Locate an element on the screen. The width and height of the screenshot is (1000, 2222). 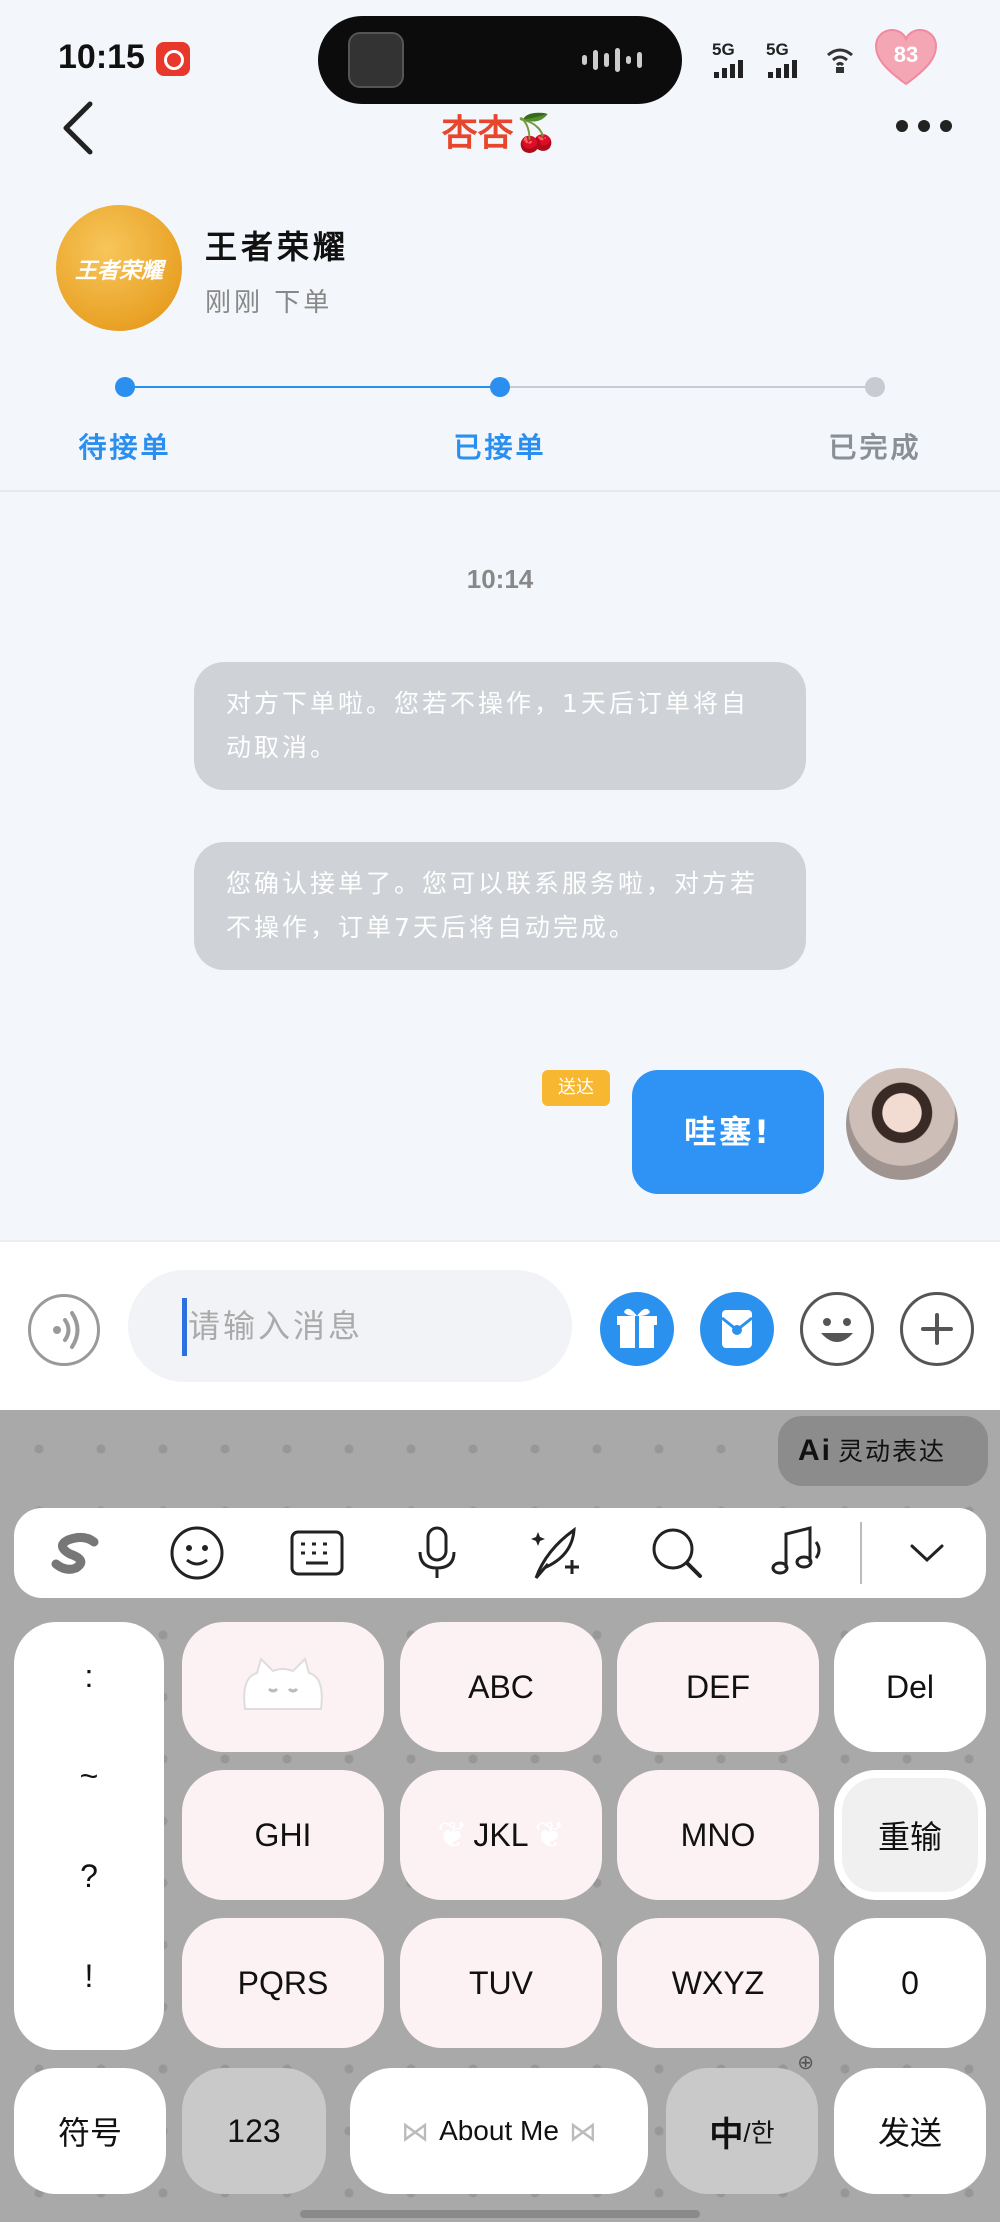
microphone-icon is located at coordinates (437, 1553).